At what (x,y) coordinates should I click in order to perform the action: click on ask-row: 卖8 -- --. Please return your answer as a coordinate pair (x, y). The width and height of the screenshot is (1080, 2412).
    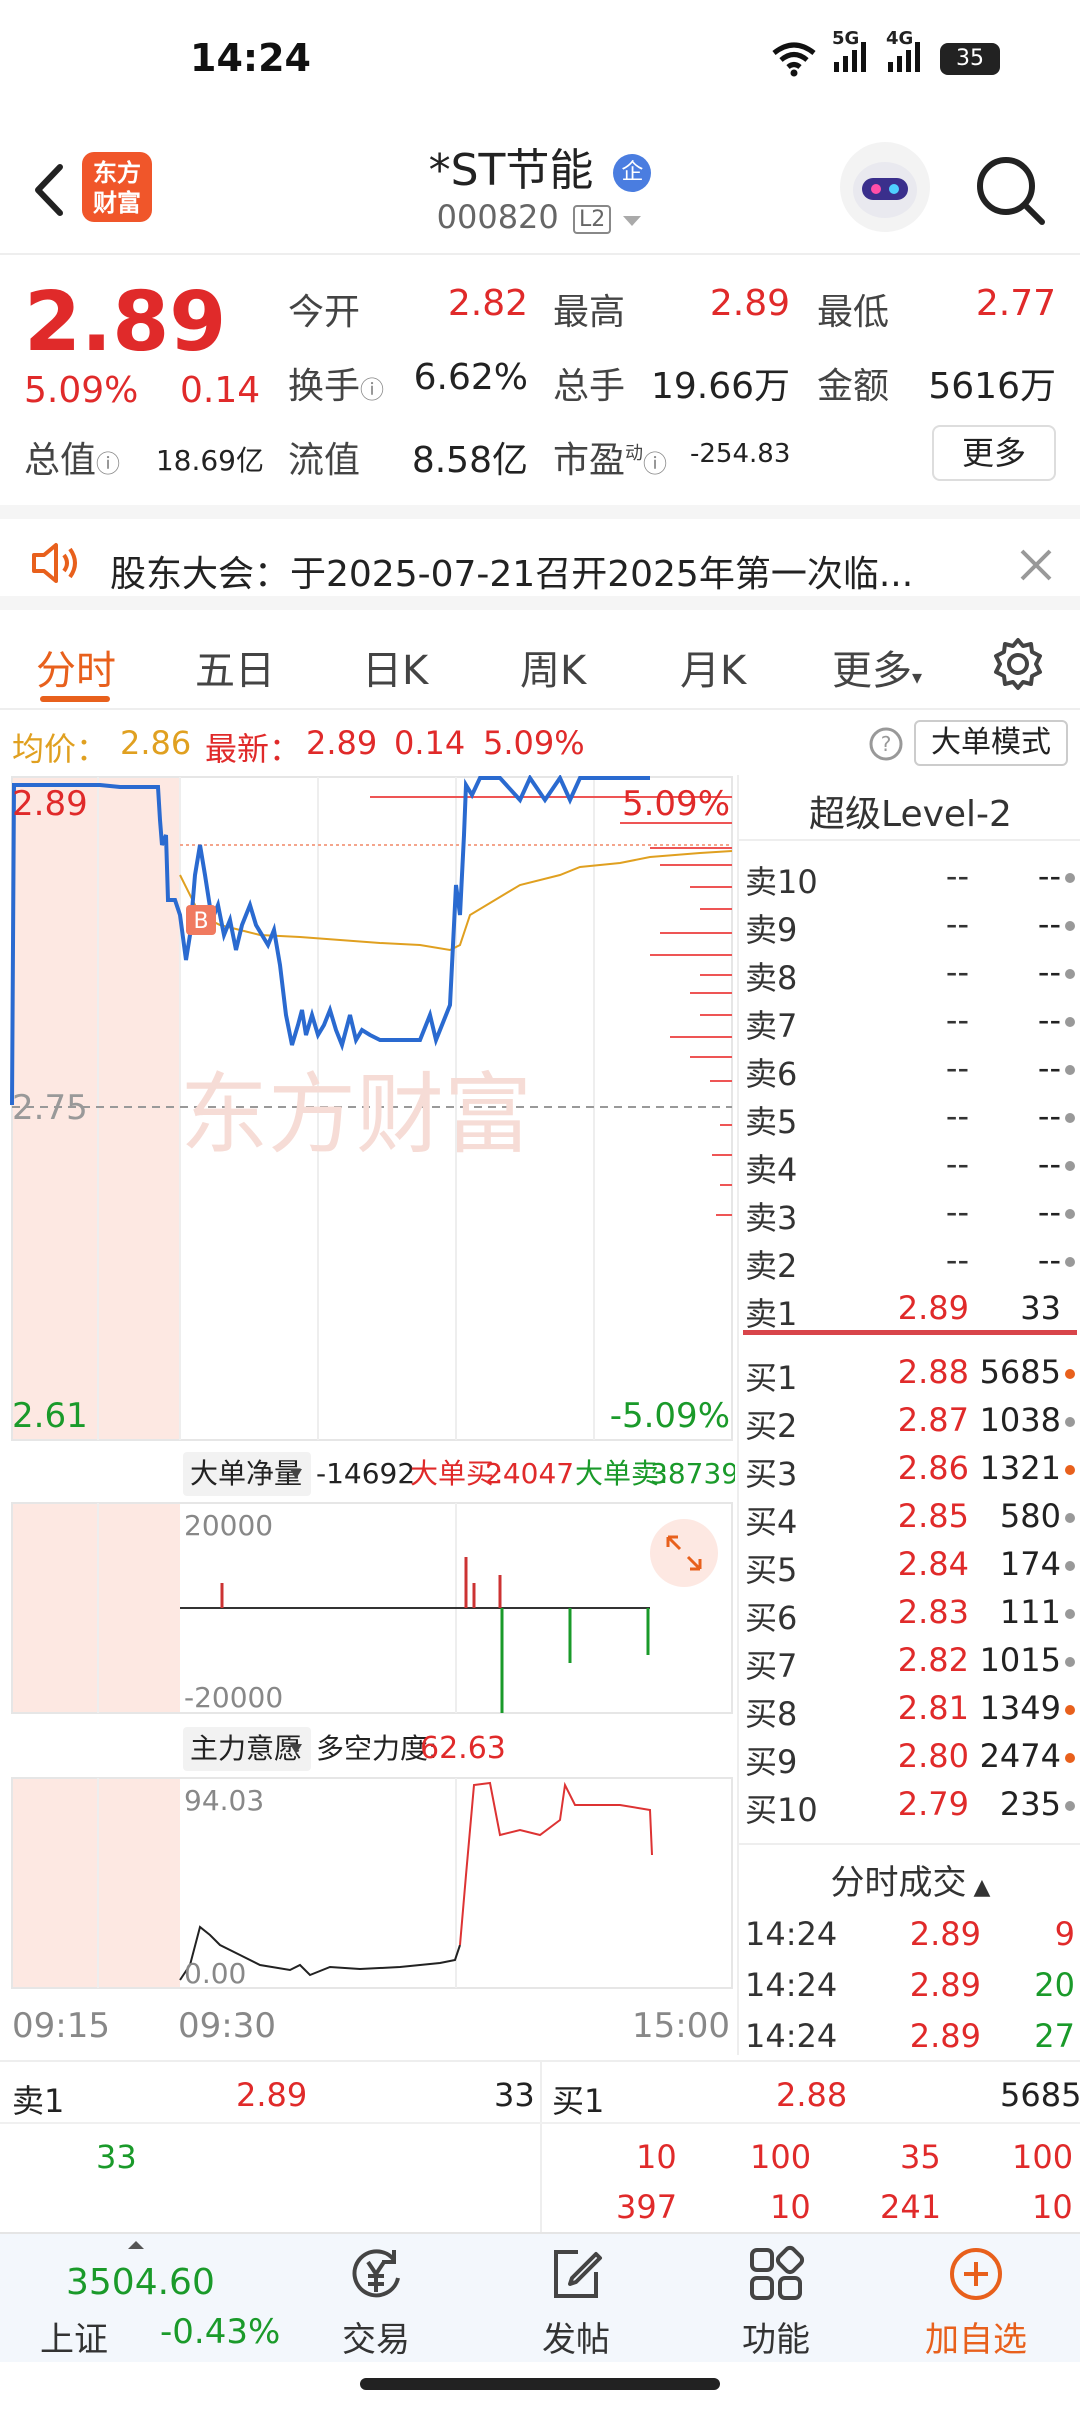
    Looking at the image, I should click on (909, 977).